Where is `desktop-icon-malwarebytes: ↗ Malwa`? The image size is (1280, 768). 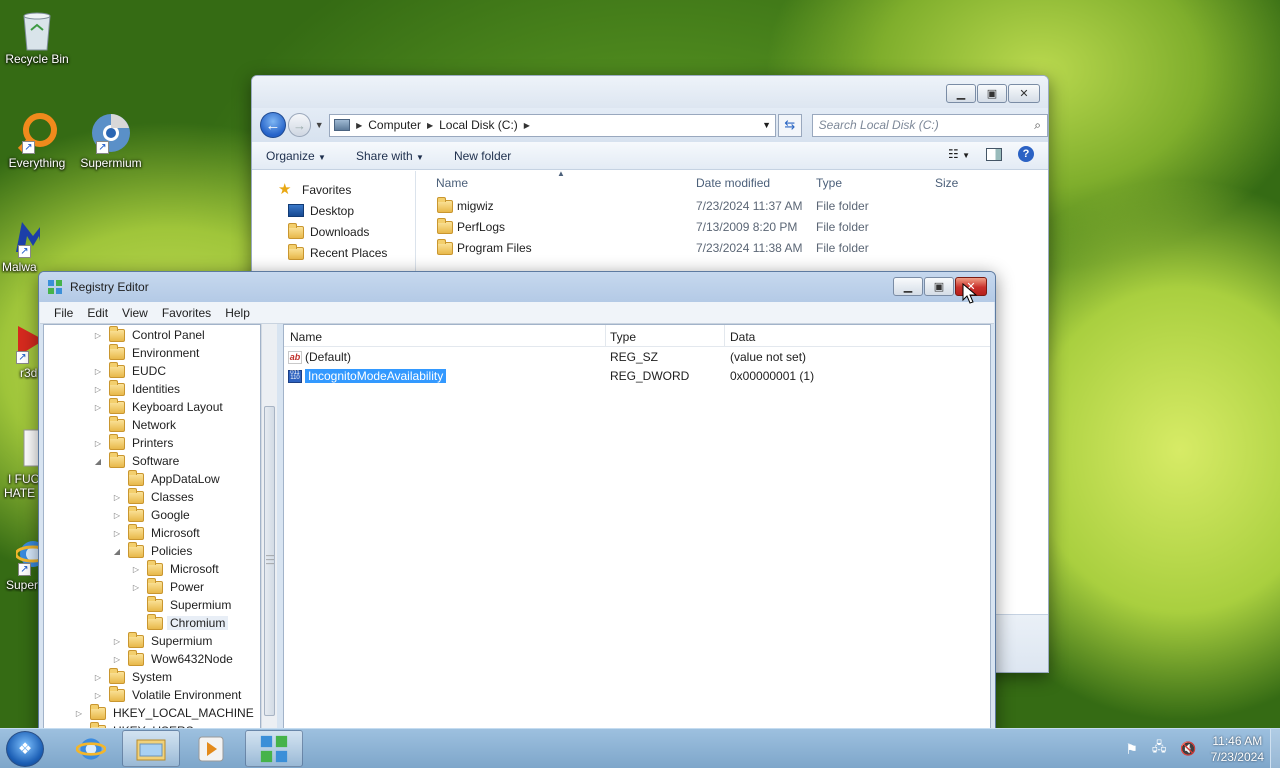
desktop-icon-malwarebytes: ↗ Malwa is located at coordinates (20, 245).